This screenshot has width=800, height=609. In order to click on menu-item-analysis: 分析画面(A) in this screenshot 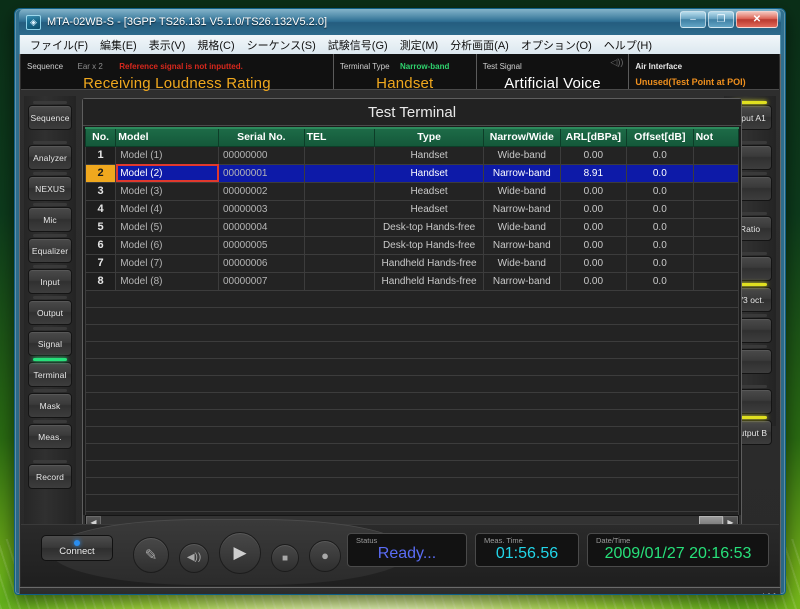, I will do `click(479, 45)`.